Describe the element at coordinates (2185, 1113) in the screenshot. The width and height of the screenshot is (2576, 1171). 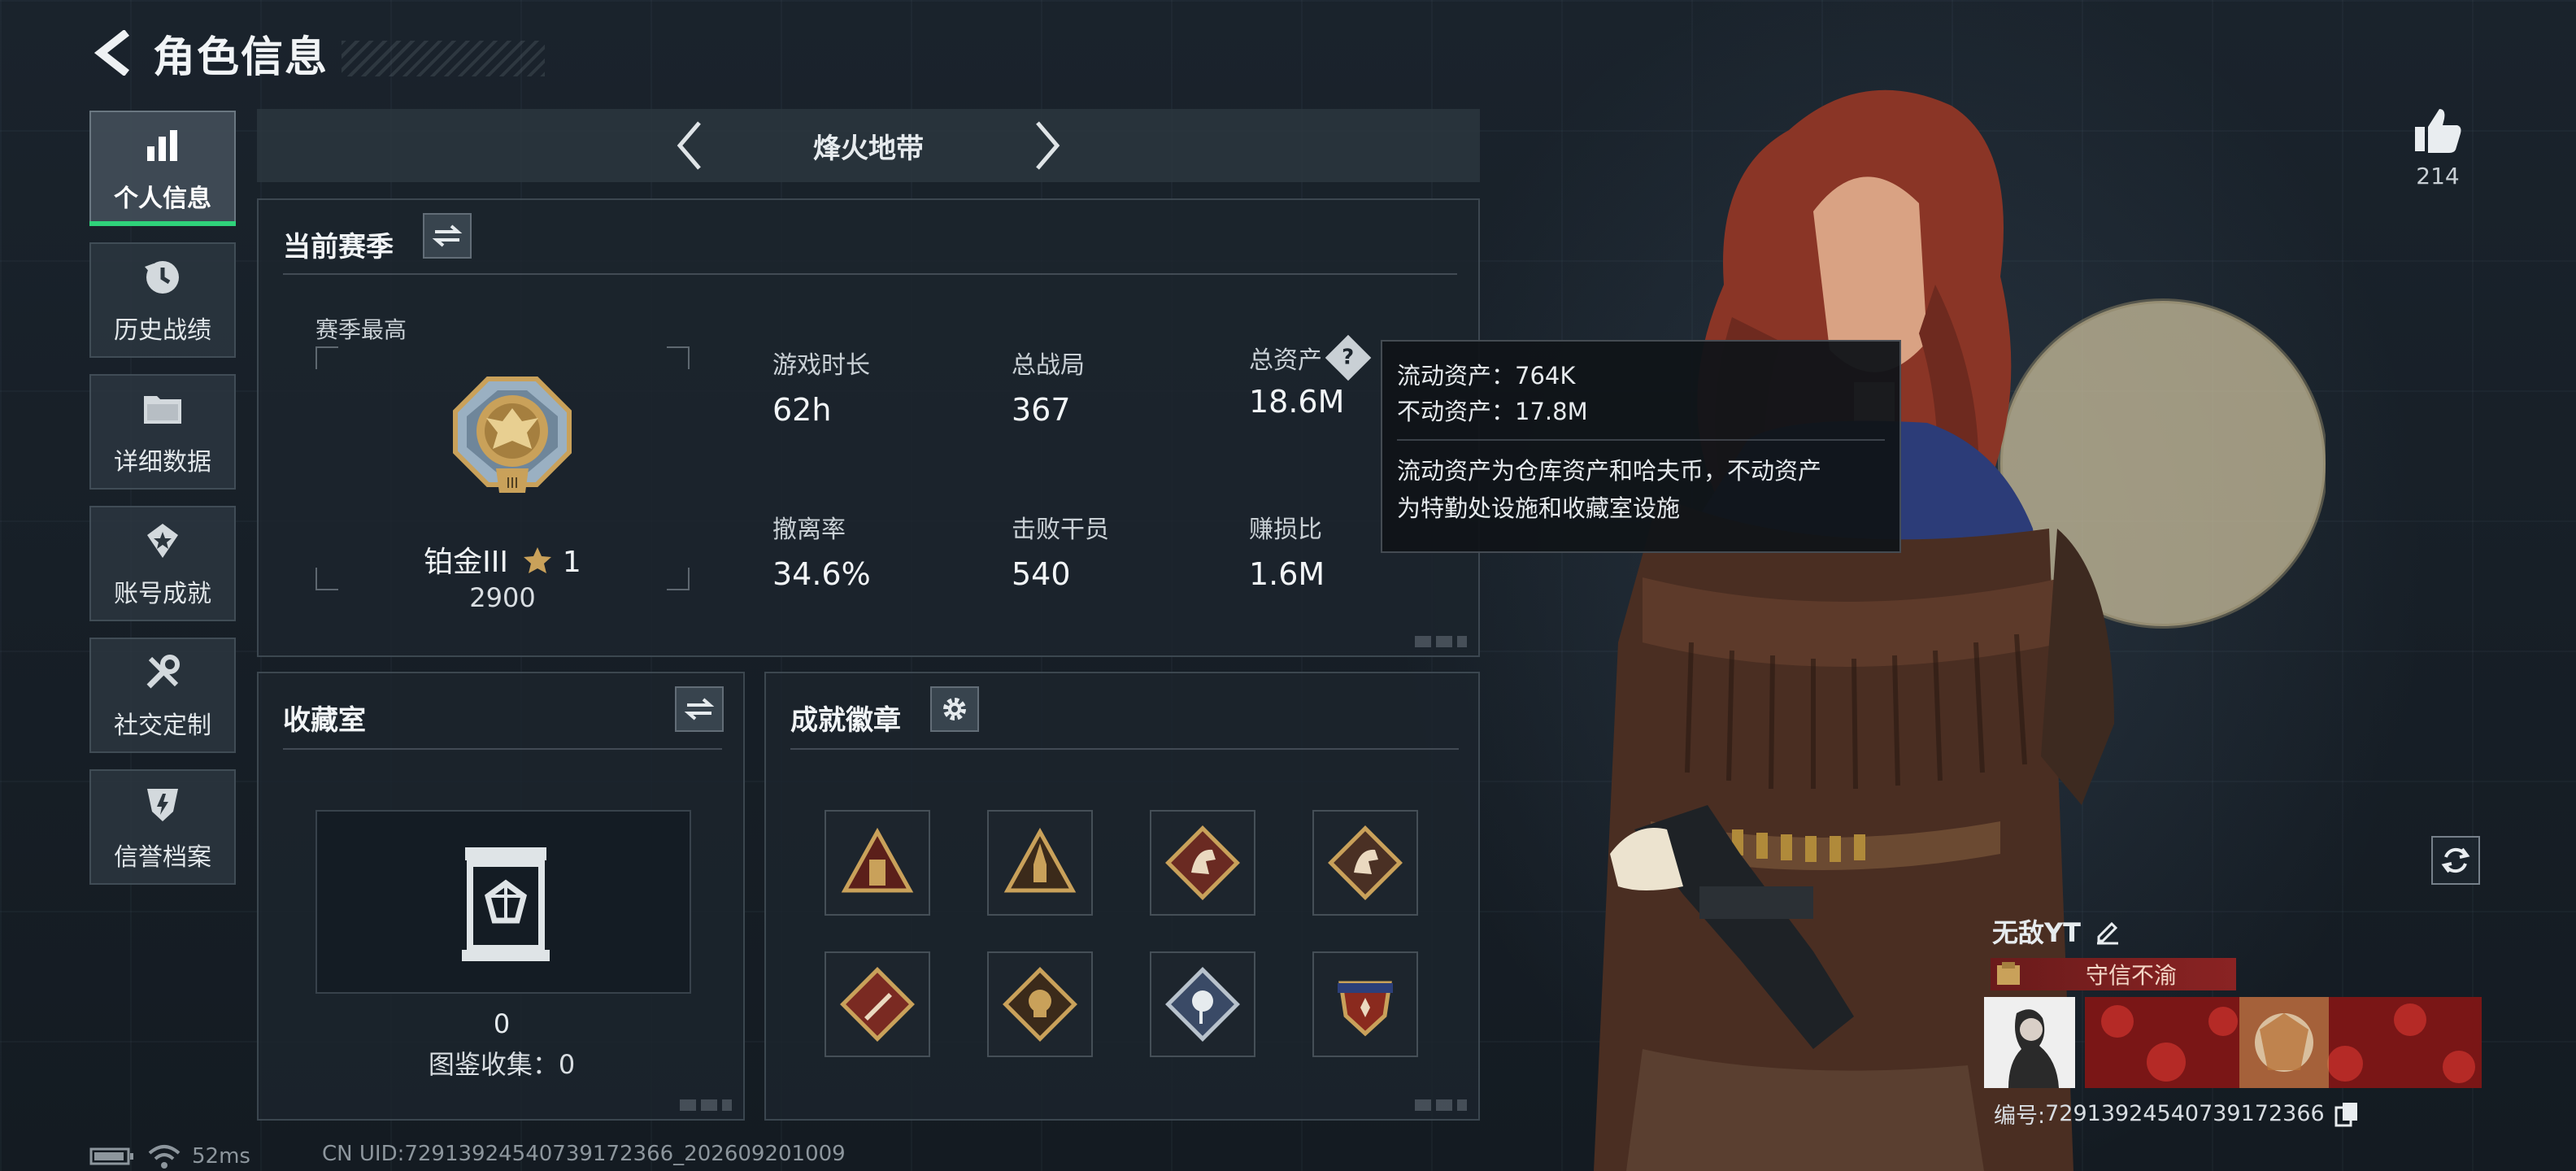
I see `player-id-value: 7291392454073917236​6` at that location.